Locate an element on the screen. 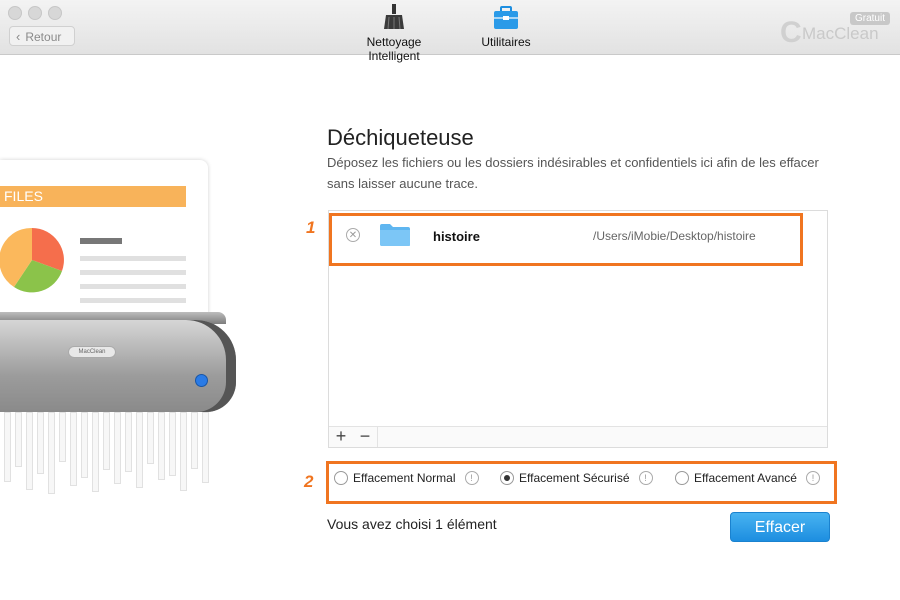 This screenshot has width=900, height=600. option-effacement-securise: Effacement Sécurisé ! is located at coordinates (576, 478).